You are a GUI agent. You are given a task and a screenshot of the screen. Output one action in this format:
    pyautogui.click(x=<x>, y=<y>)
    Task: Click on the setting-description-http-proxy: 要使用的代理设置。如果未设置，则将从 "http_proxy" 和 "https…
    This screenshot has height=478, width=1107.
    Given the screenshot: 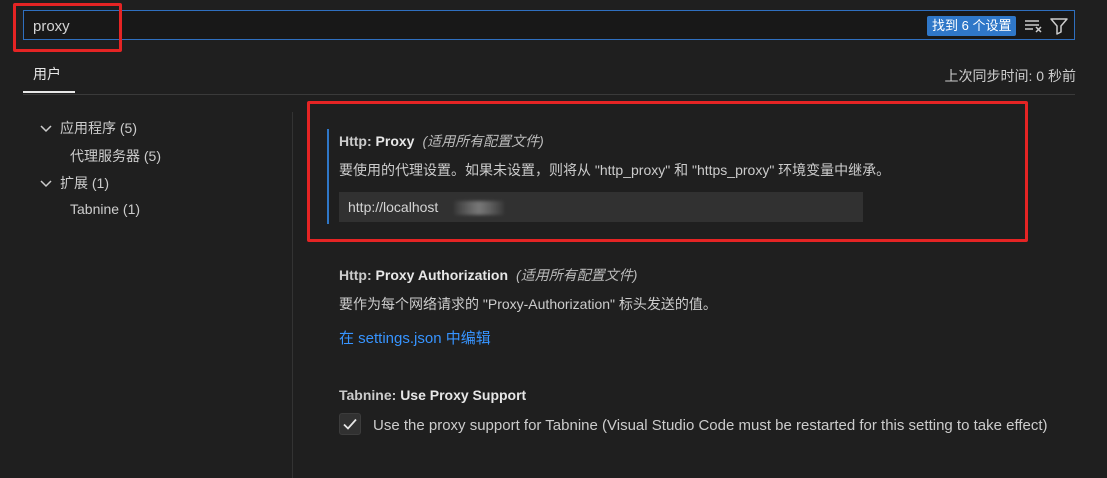 What is the action you would take?
    pyautogui.click(x=615, y=170)
    